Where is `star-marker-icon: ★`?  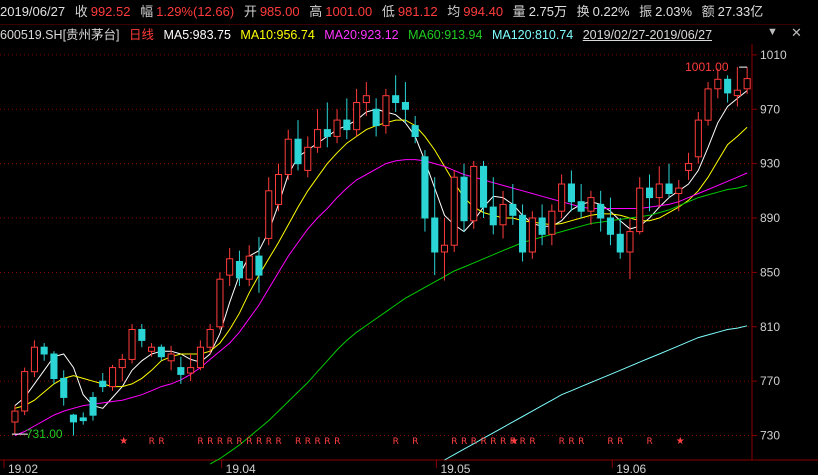 star-marker-icon: ★ is located at coordinates (123, 441).